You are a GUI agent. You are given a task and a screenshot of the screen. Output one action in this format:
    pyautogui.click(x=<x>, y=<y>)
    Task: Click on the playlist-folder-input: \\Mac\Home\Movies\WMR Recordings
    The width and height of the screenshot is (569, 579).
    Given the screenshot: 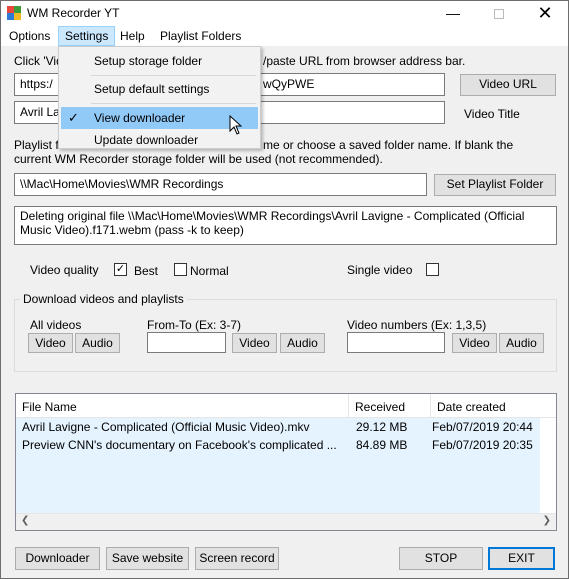 What is the action you would take?
    pyautogui.click(x=220, y=184)
    